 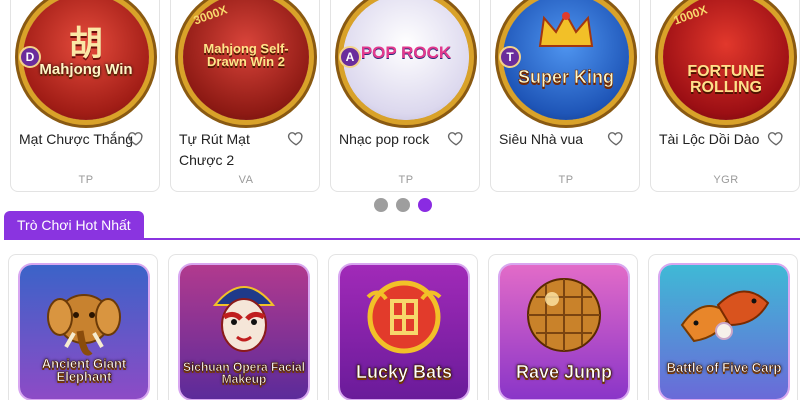 What do you see at coordinates (566, 29) in the screenshot?
I see `crown-icon` at bounding box center [566, 29].